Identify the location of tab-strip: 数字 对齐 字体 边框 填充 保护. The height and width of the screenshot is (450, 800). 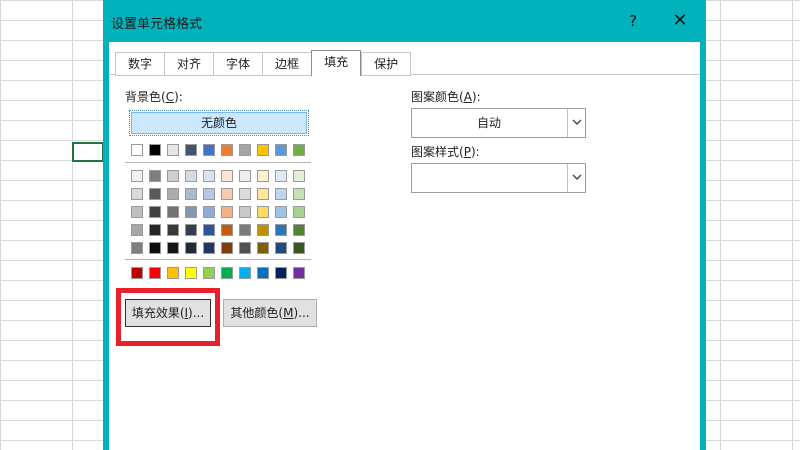
(263, 63).